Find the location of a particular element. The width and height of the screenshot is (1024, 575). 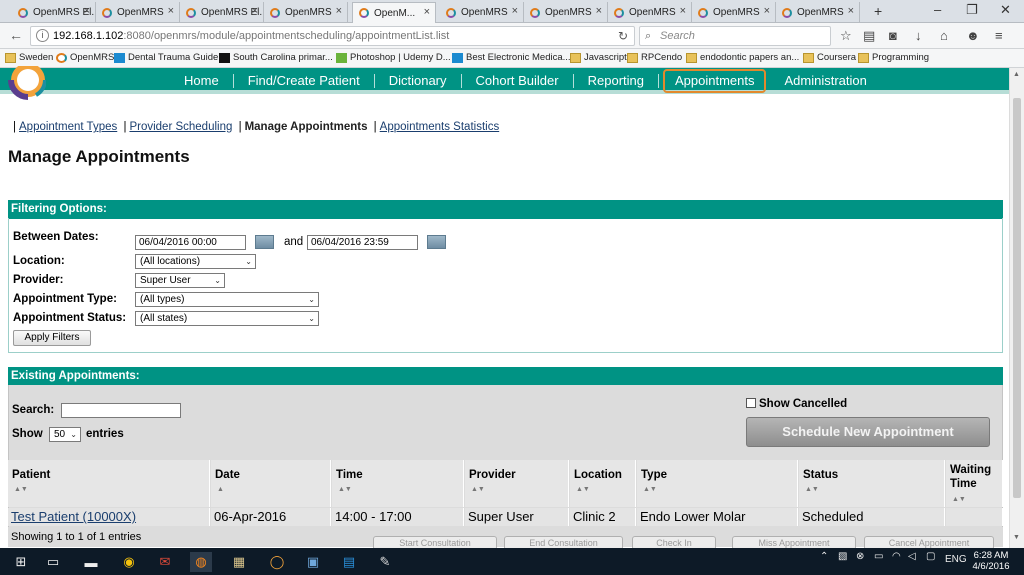

taskbar-clock: 6:28 AM 4/6/2016 is located at coordinates (991, 561).